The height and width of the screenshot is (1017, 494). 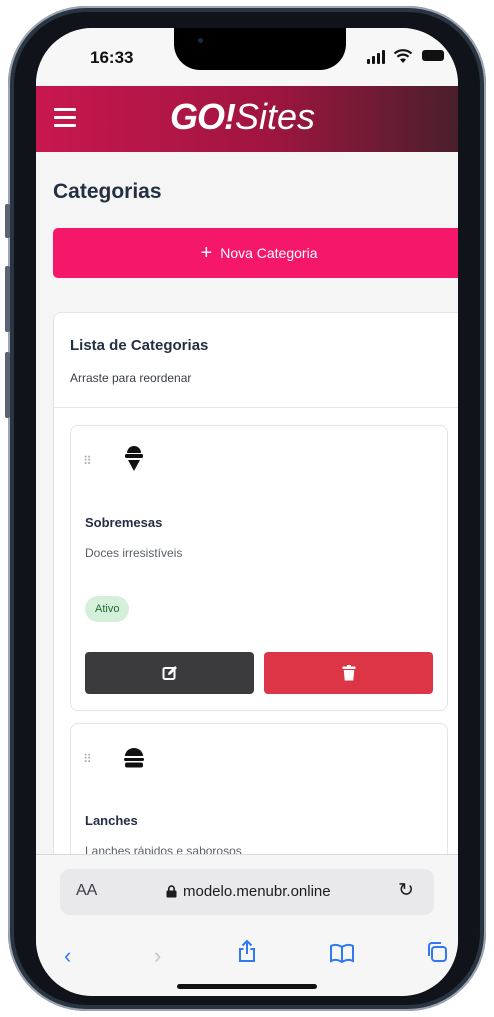 I want to click on divider, so click(x=256, y=407).